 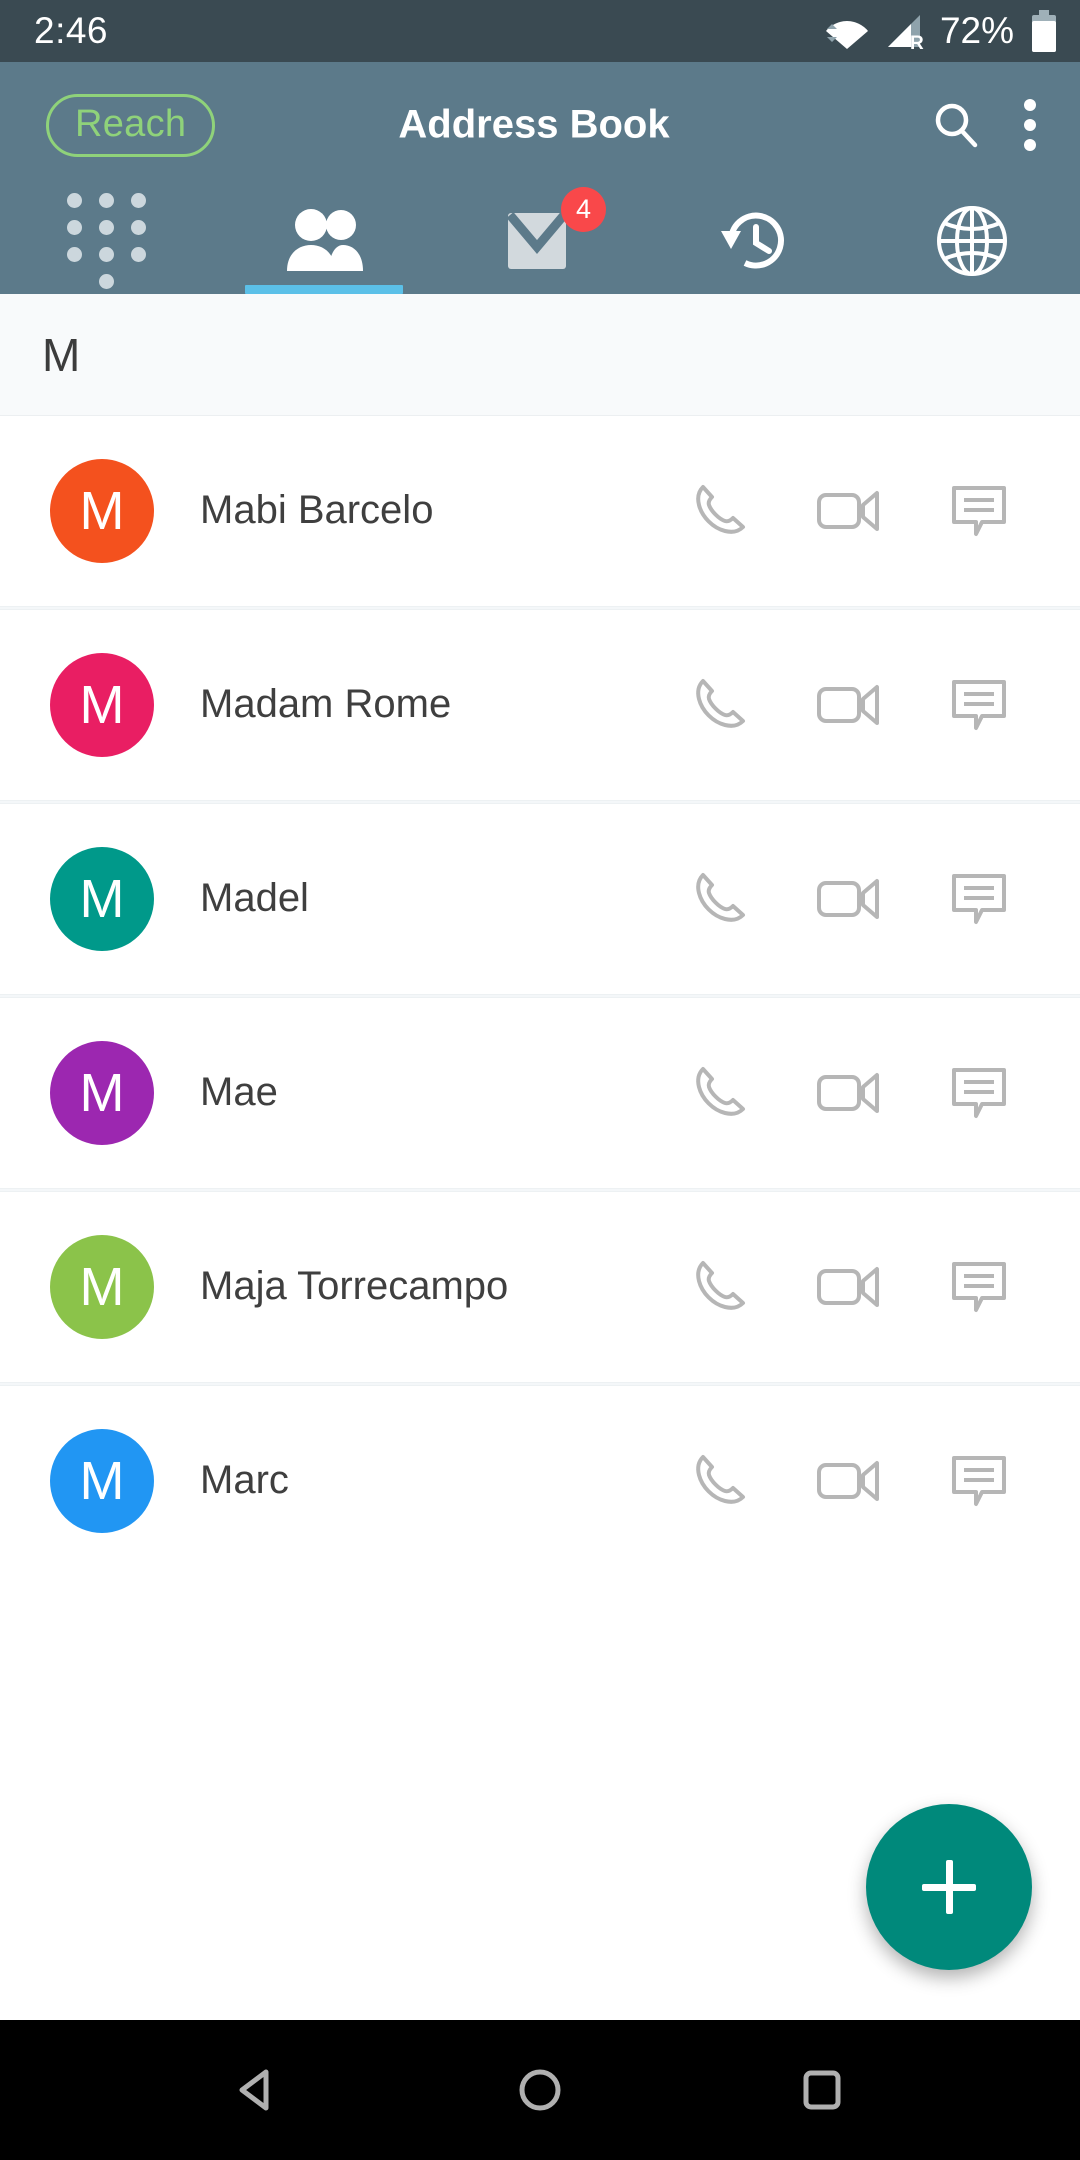 I want to click on tab-web, so click(x=972, y=241).